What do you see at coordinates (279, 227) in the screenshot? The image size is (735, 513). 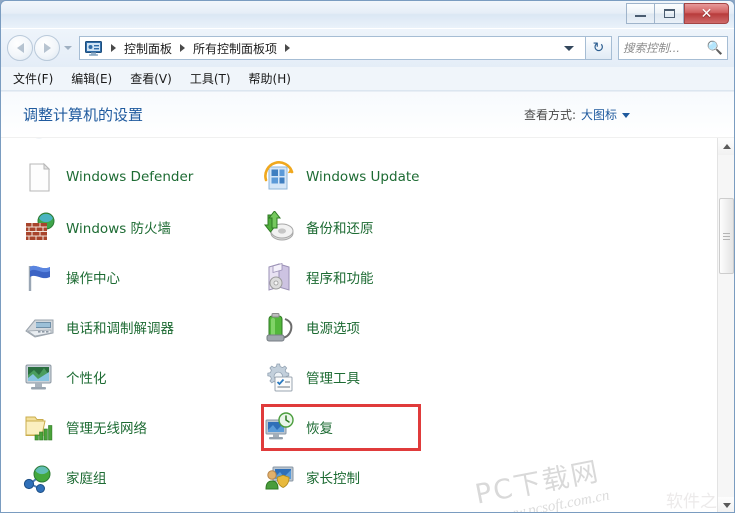 I see `backup-restore-icon` at bounding box center [279, 227].